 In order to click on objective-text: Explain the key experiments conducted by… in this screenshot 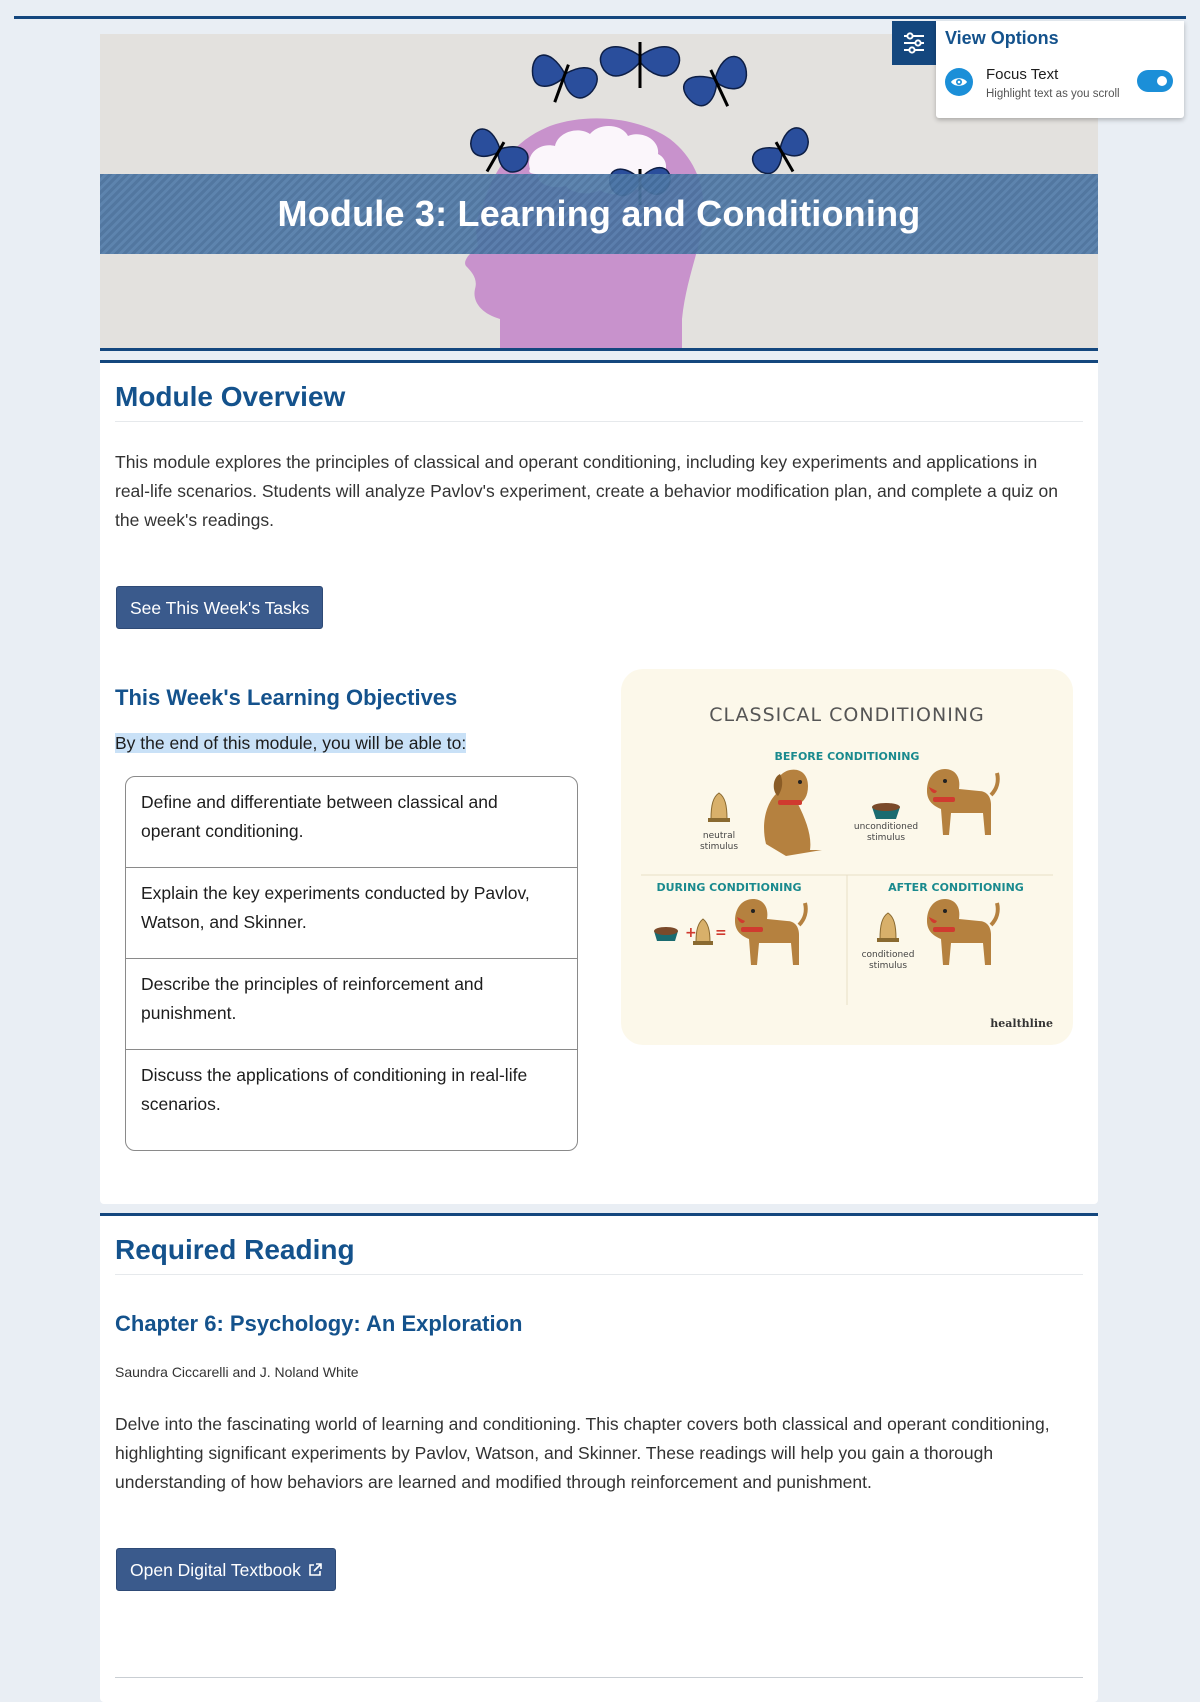, I will do `click(335, 893)`.